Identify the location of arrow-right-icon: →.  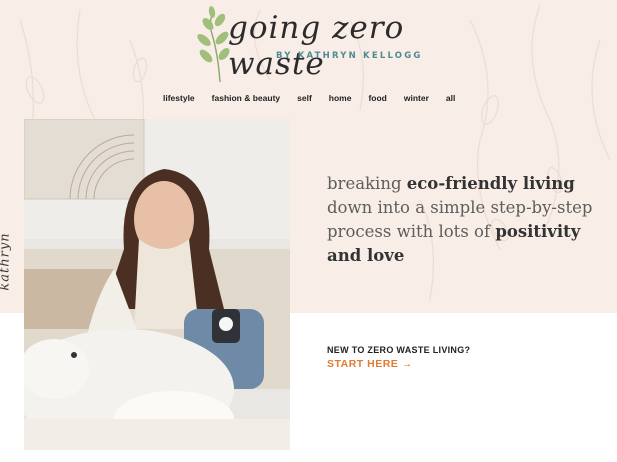
(407, 364).